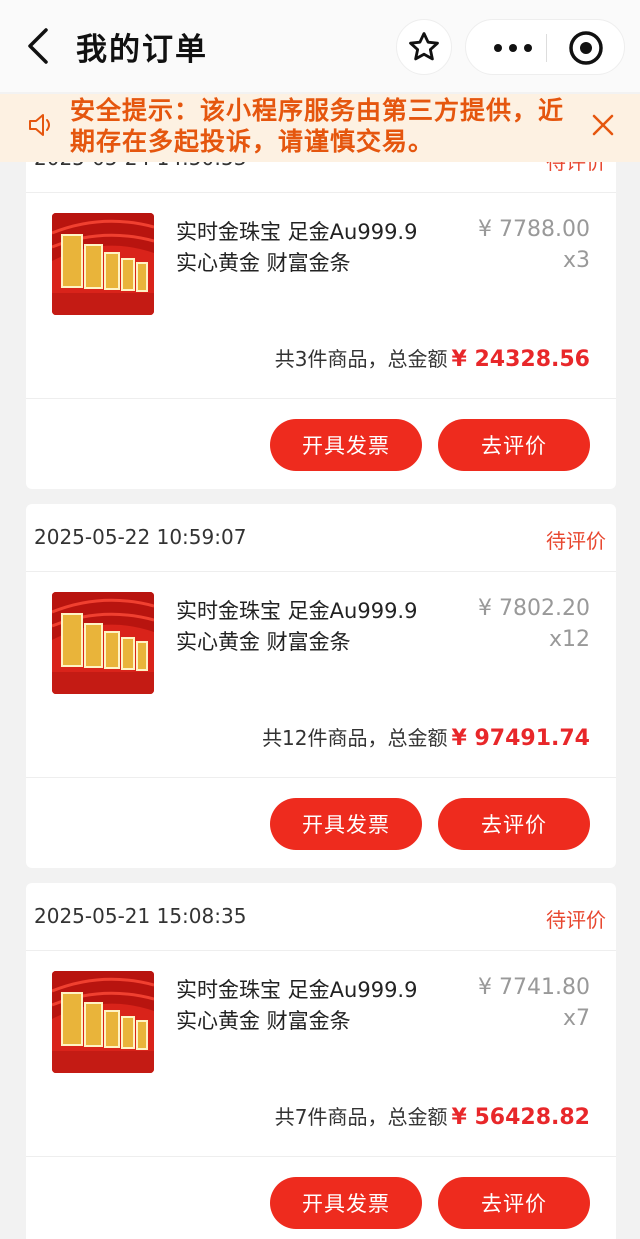  Describe the element at coordinates (534, 229) in the screenshot. I see `unit-price: ¥ 7788.00` at that location.